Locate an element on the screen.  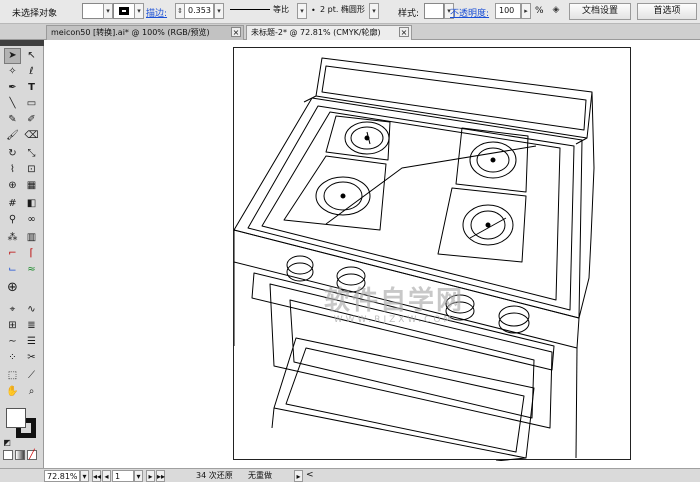
stack-icon: ≣ is located at coordinates (31, 326).